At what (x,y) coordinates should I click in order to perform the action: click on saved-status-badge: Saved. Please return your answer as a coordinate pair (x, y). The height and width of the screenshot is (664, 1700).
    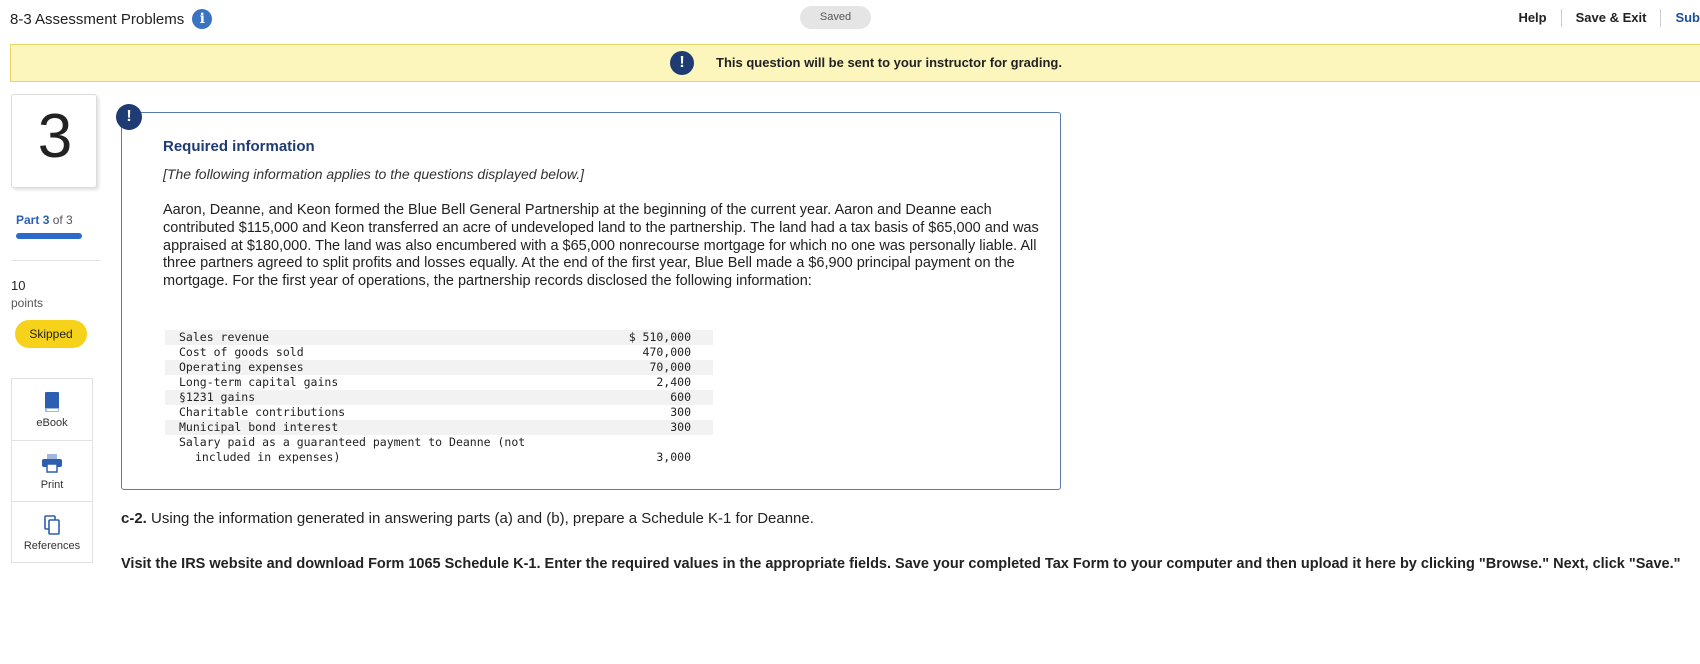
    Looking at the image, I should click on (835, 17).